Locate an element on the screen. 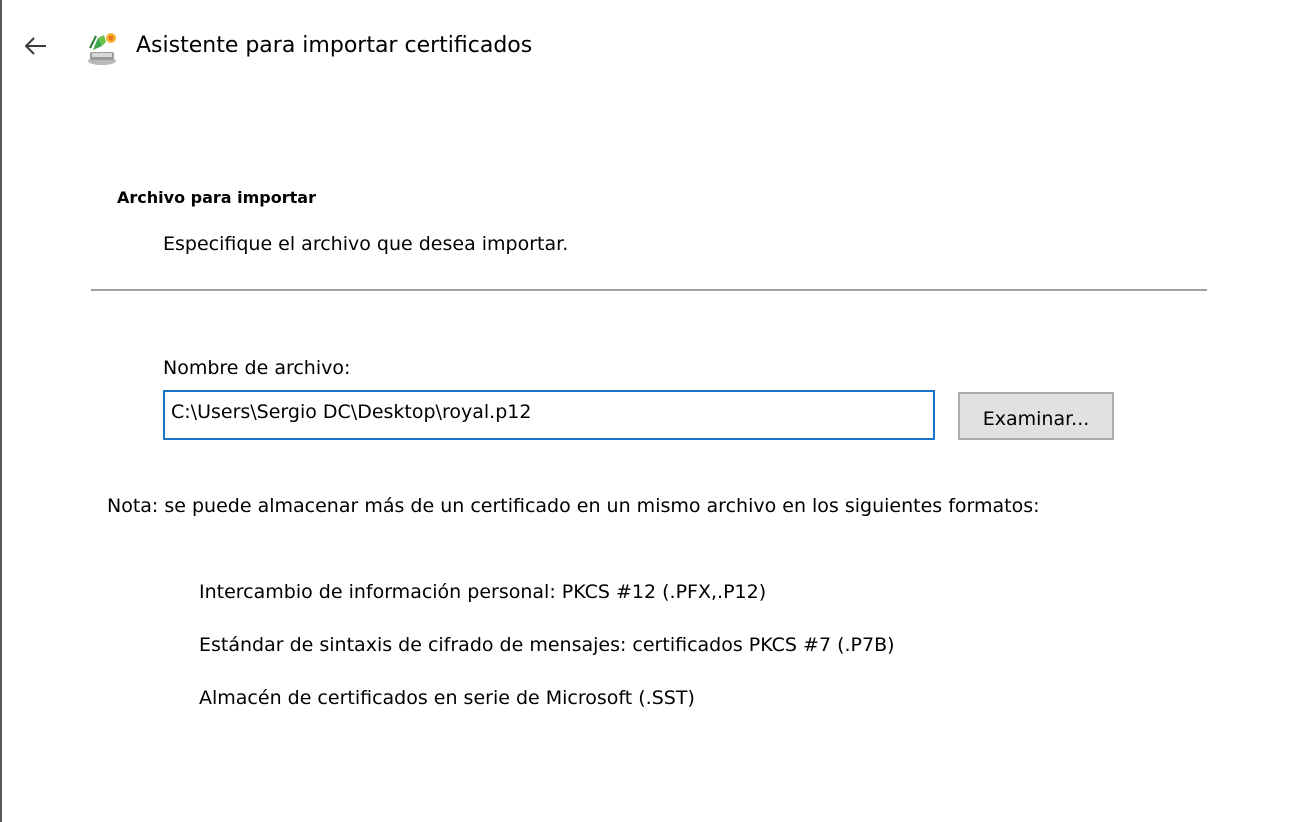  file-name-input is located at coordinates (549, 415).